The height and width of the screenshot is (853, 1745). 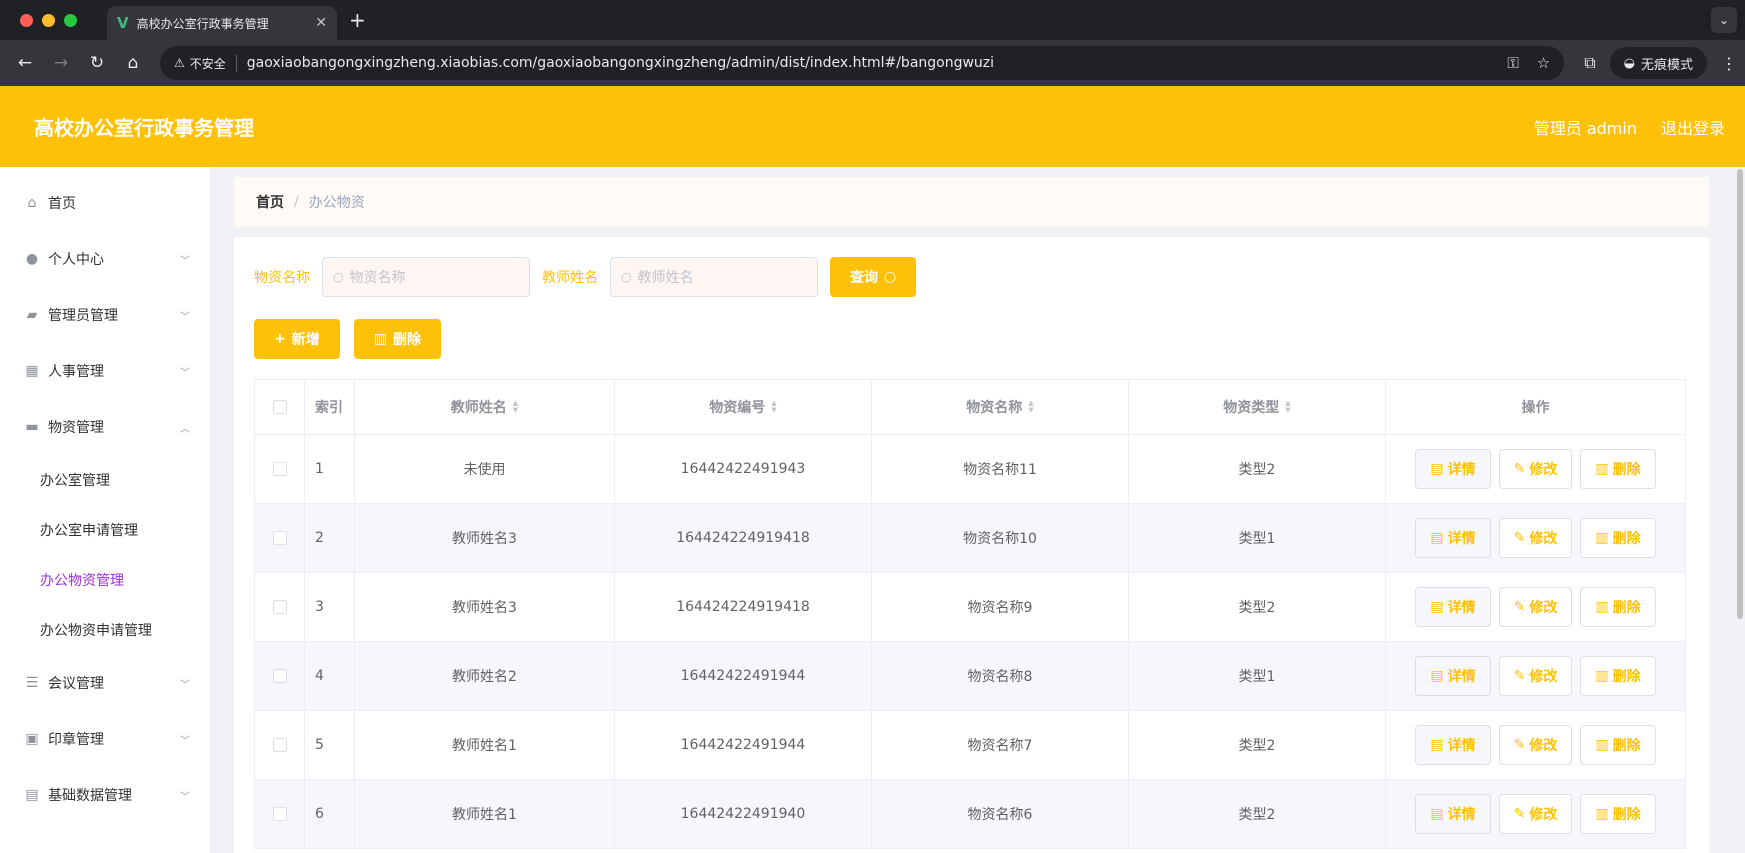 I want to click on tab-close-icon: ✕, so click(x=321, y=23).